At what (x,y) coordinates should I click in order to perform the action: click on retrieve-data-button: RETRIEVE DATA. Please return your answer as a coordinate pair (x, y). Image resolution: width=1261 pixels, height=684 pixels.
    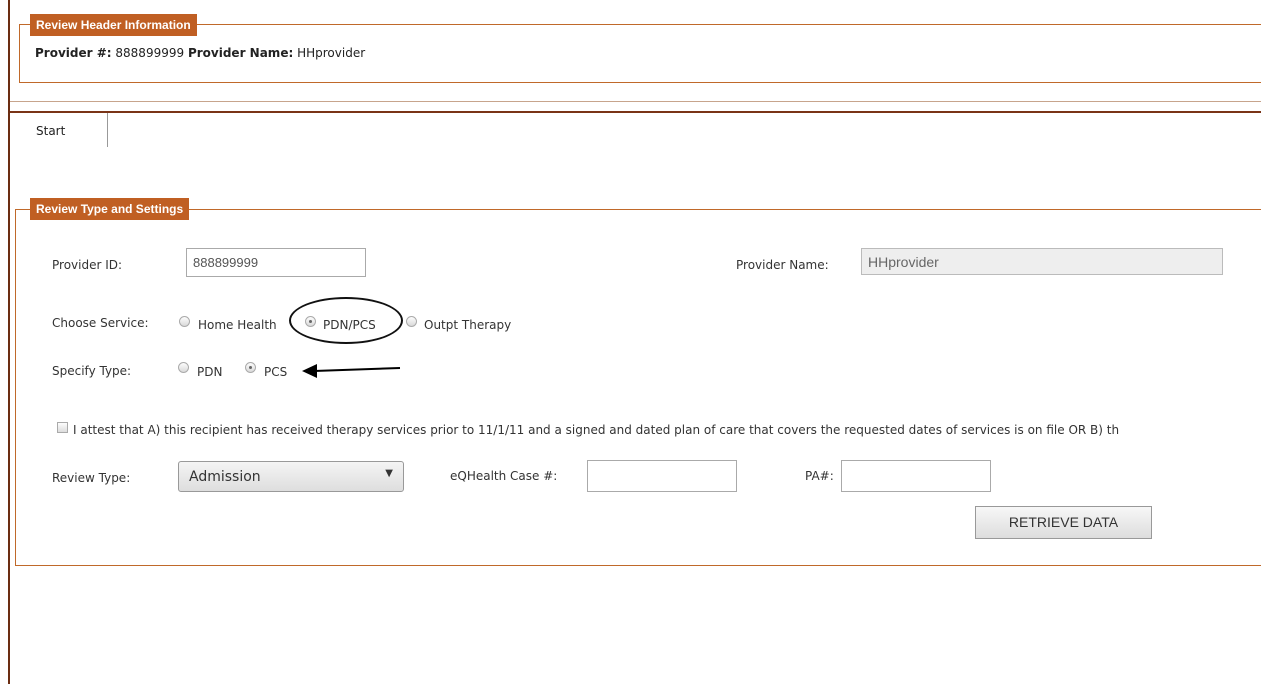
    Looking at the image, I should click on (1063, 522).